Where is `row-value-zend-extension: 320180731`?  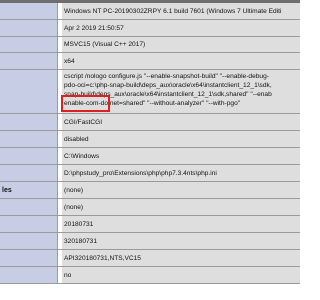 row-value-zend-extension: 320180731 is located at coordinates (181, 241).